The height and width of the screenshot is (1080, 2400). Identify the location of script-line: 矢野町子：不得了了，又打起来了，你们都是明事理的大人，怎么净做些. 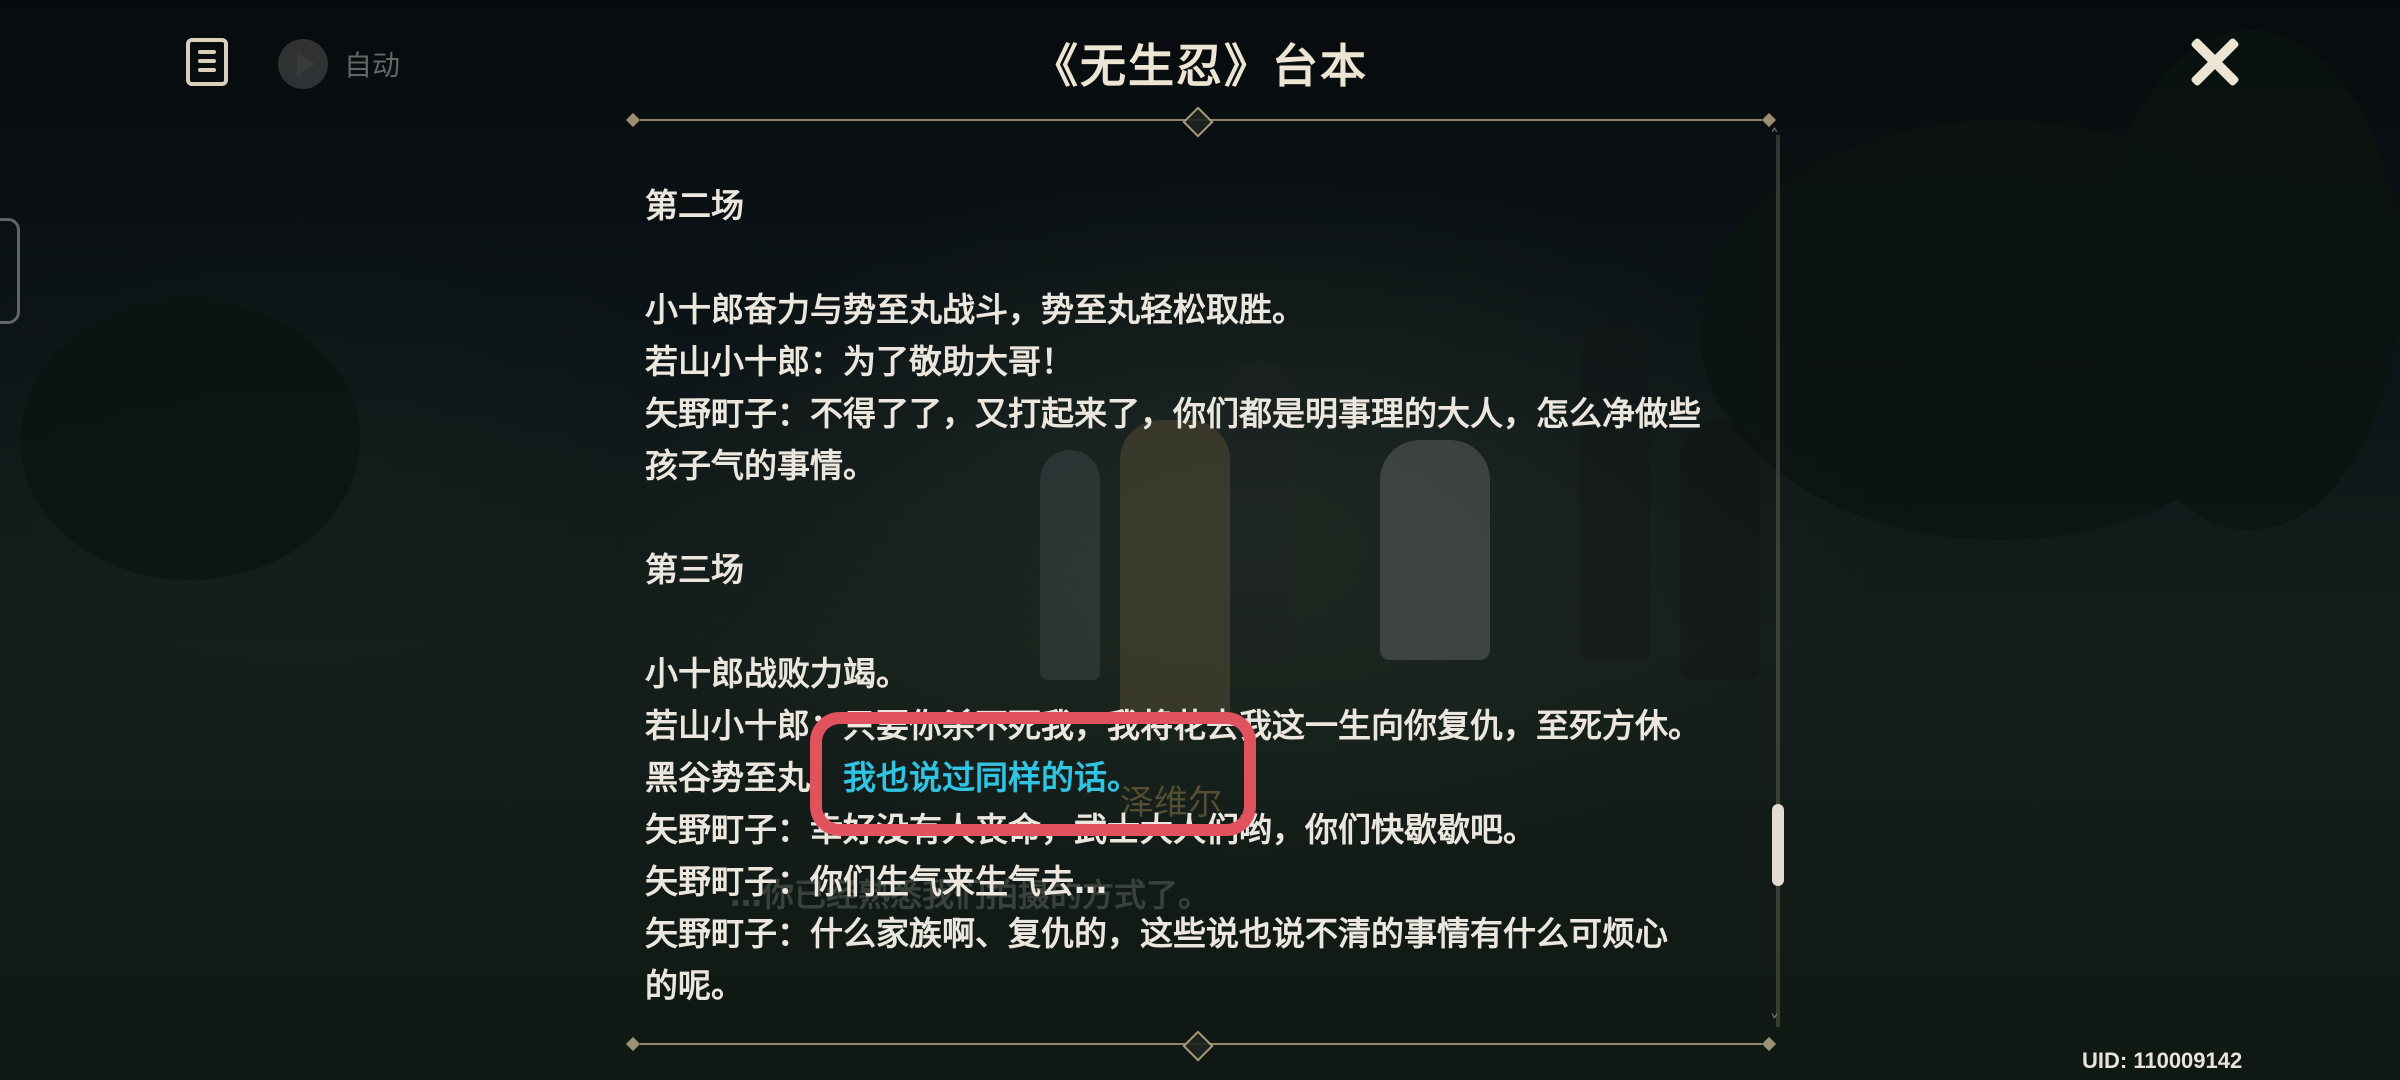
(1173, 413).